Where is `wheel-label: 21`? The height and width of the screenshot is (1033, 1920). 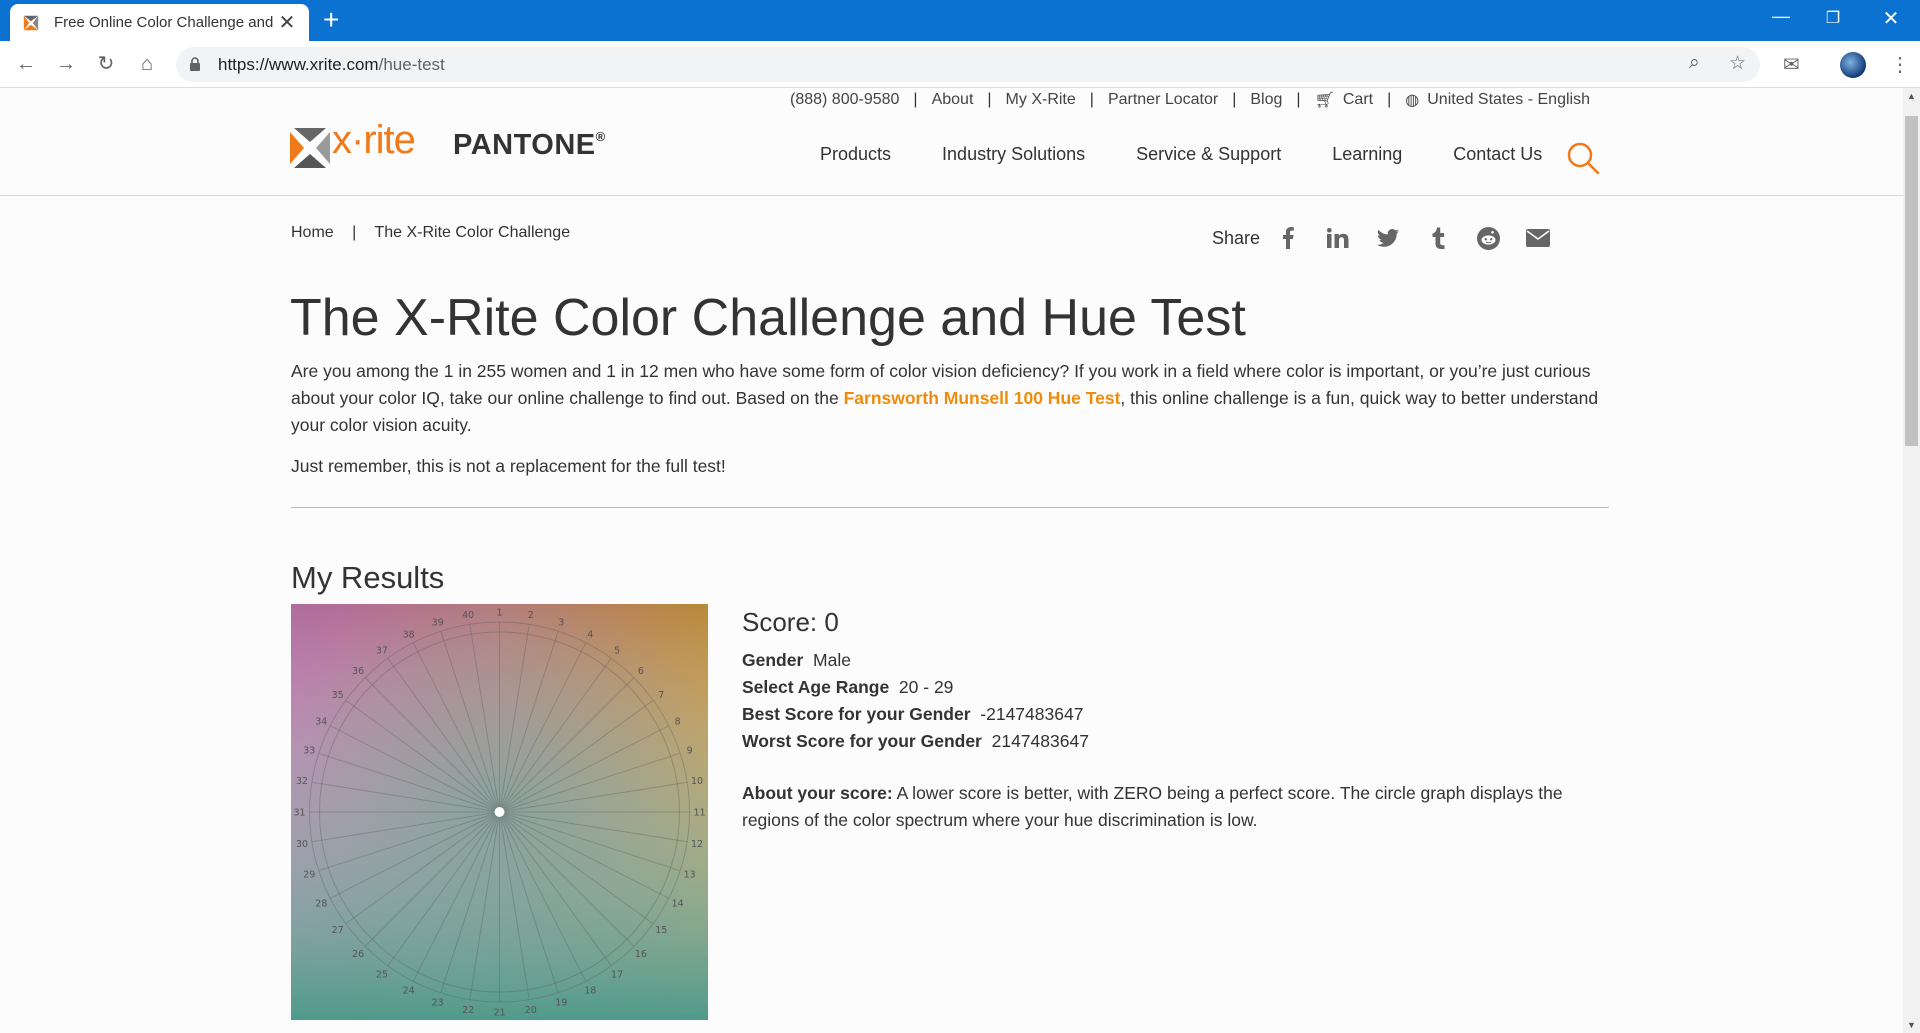
wheel-label: 21 is located at coordinates (499, 1013).